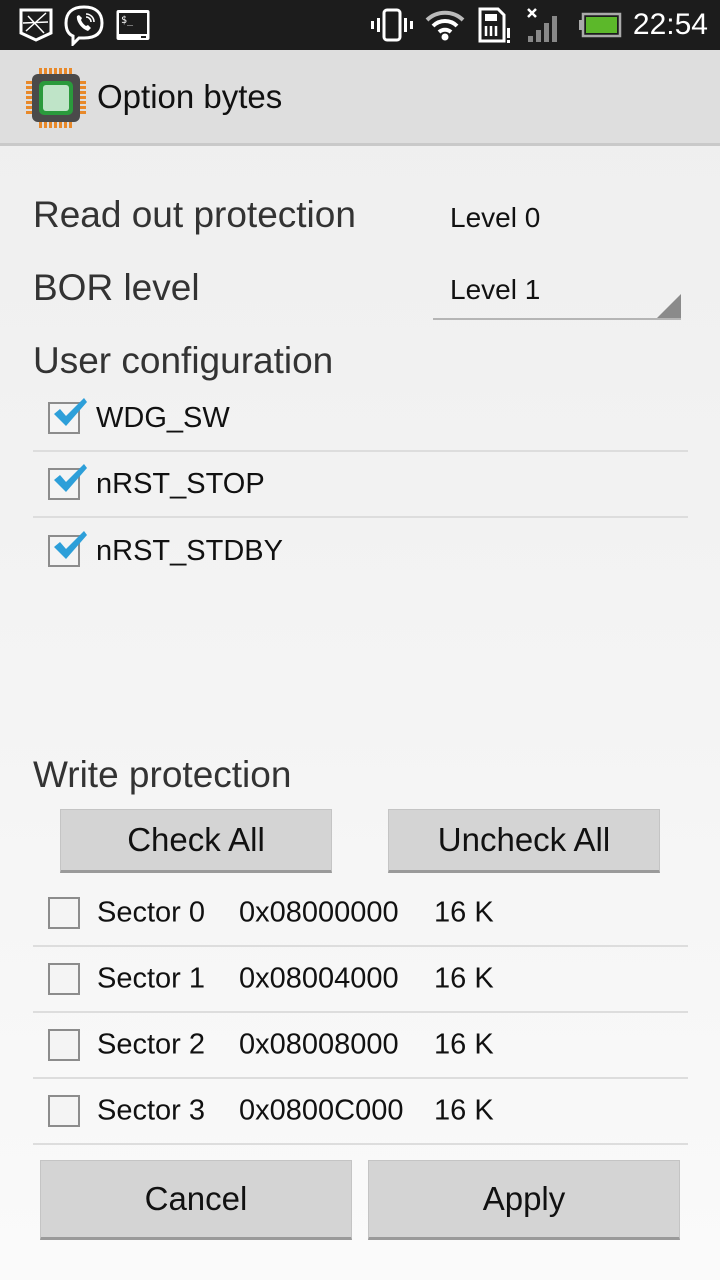 This screenshot has height=1280, width=720. I want to click on user-config-item-nrst-stdby: nRST_STDBY, so click(360, 551).